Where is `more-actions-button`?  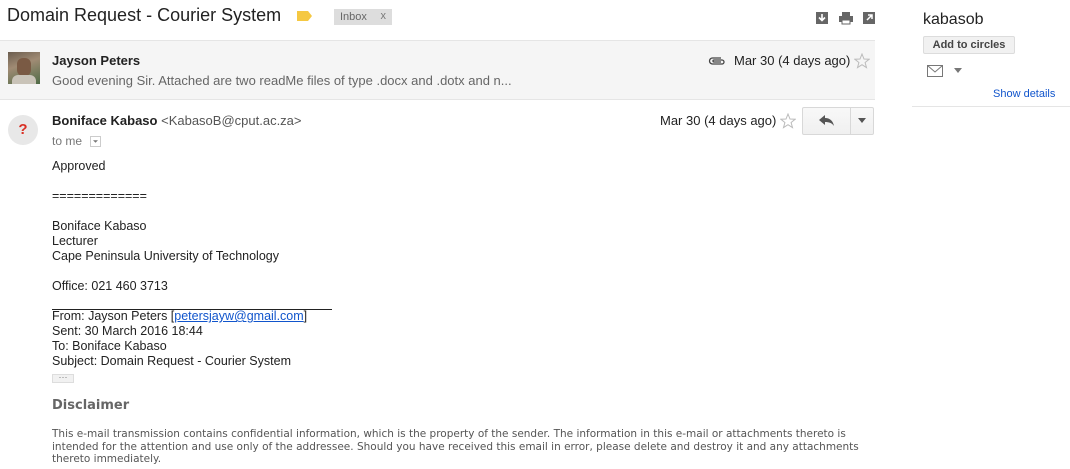 more-actions-button is located at coordinates (862, 121).